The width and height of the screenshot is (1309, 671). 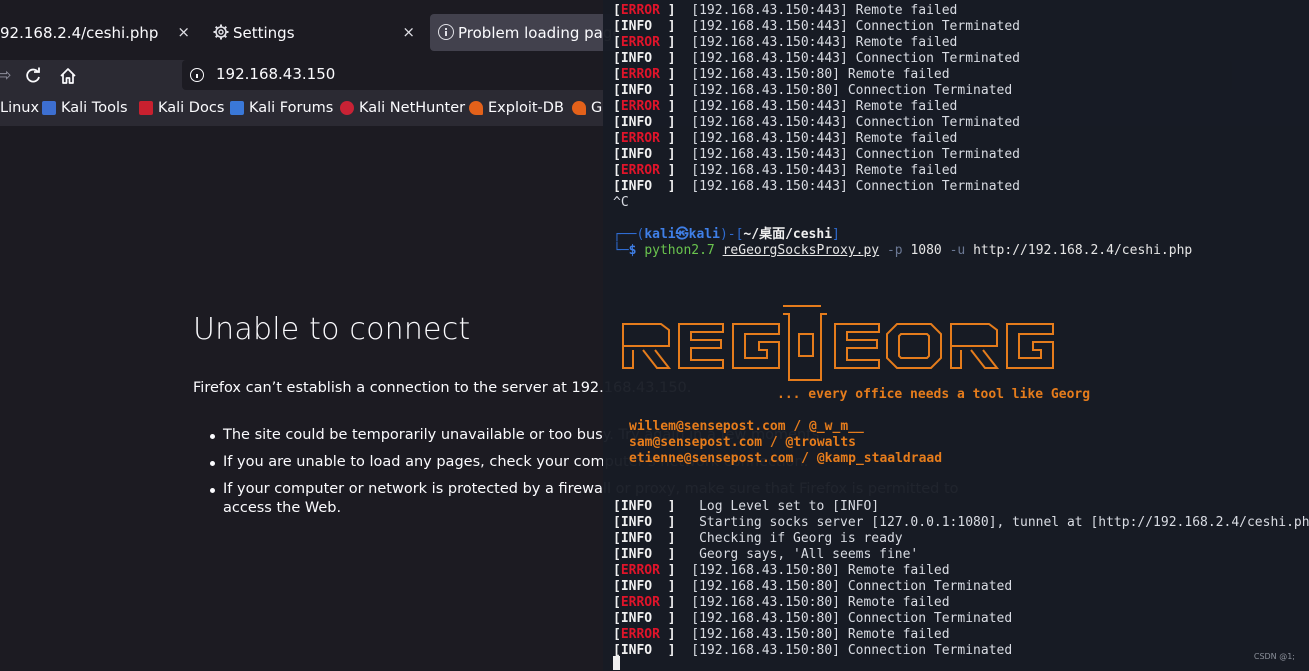 I want to click on log-message: Checking if Georg is ready, so click(x=797, y=538).